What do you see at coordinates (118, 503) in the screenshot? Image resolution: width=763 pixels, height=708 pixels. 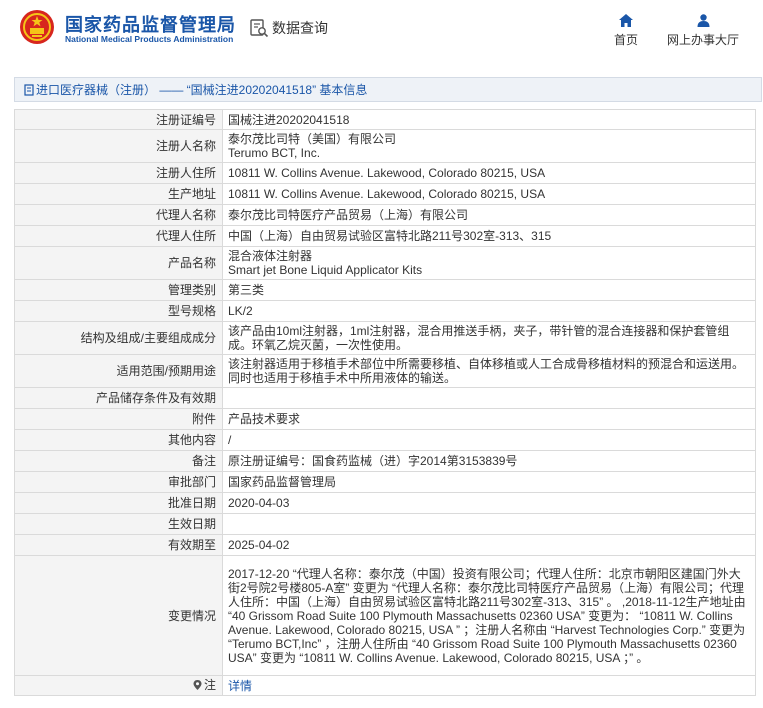 I see `detail-row-label: 批准日期` at bounding box center [118, 503].